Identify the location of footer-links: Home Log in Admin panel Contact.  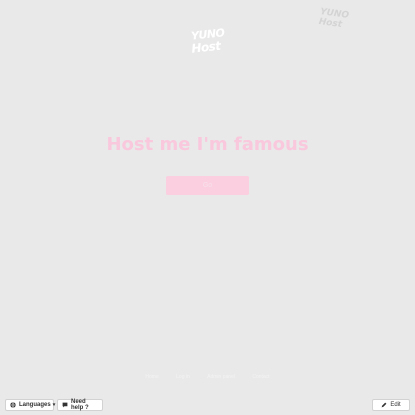
(207, 377).